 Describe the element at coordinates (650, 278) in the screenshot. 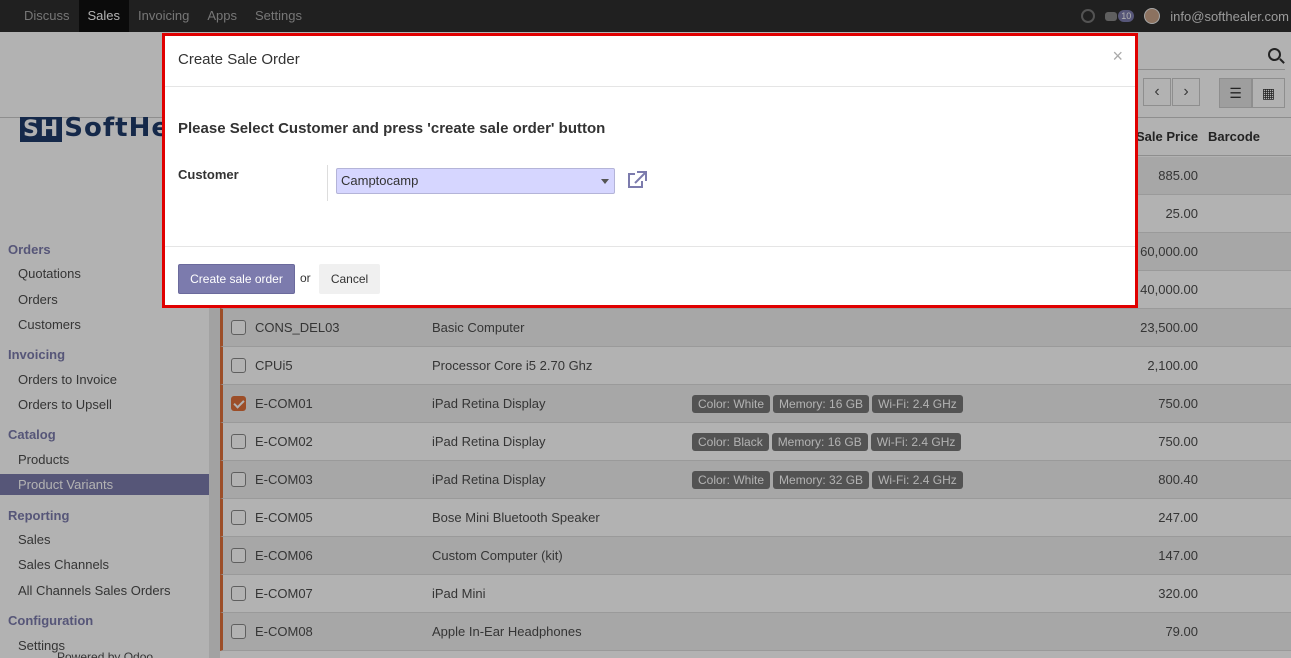

I see `dialog-footer: Create sale order or Cancel` at that location.